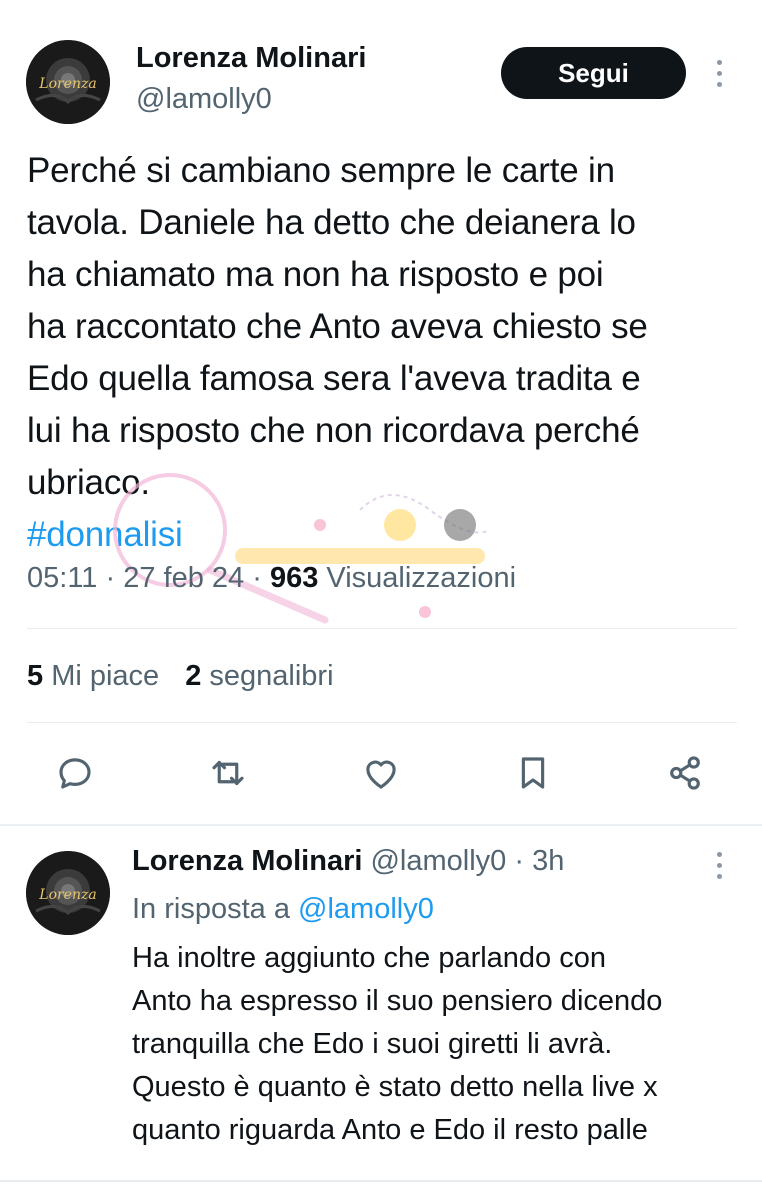 This screenshot has width=762, height=1200. What do you see at coordinates (421, 578) in the screenshot?
I see `views-label: Visualizzazioni` at bounding box center [421, 578].